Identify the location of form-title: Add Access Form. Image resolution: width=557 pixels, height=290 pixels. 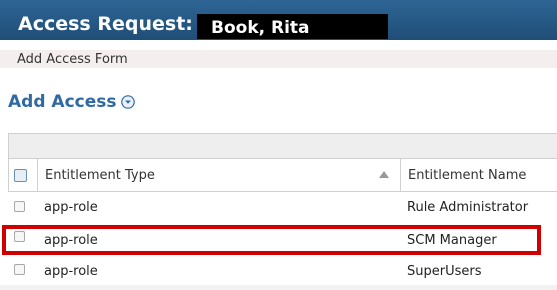
(72, 59).